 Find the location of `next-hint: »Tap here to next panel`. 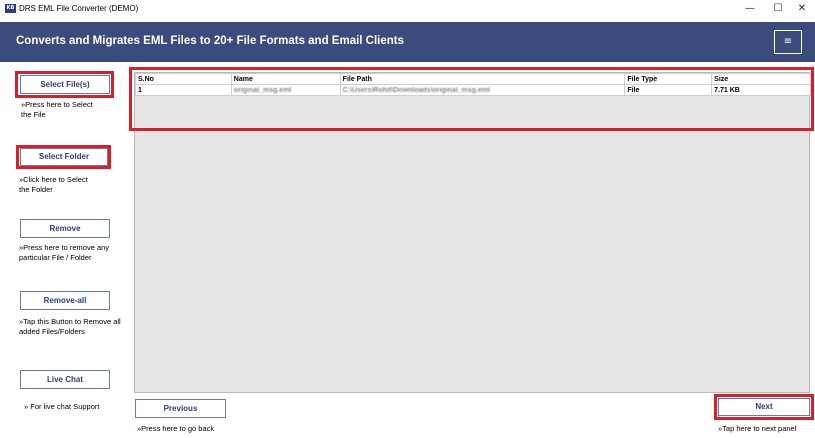

next-hint: »Tap here to next panel is located at coordinates (757, 428).